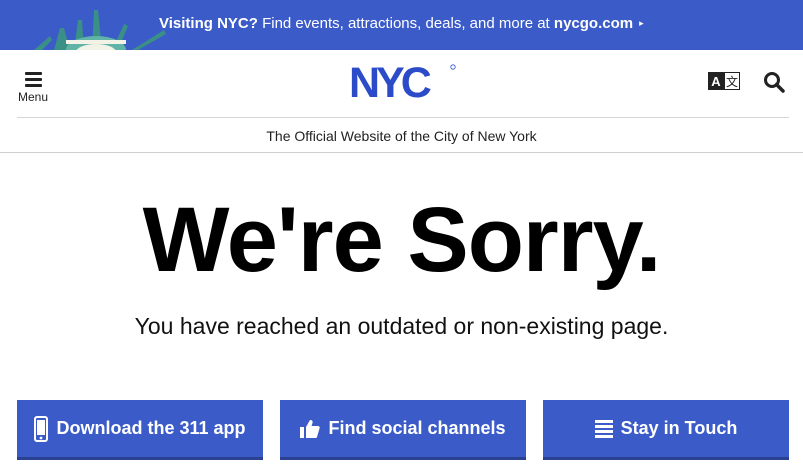 The image size is (803, 475). I want to click on error-headline: We're Sorry., so click(402, 240).